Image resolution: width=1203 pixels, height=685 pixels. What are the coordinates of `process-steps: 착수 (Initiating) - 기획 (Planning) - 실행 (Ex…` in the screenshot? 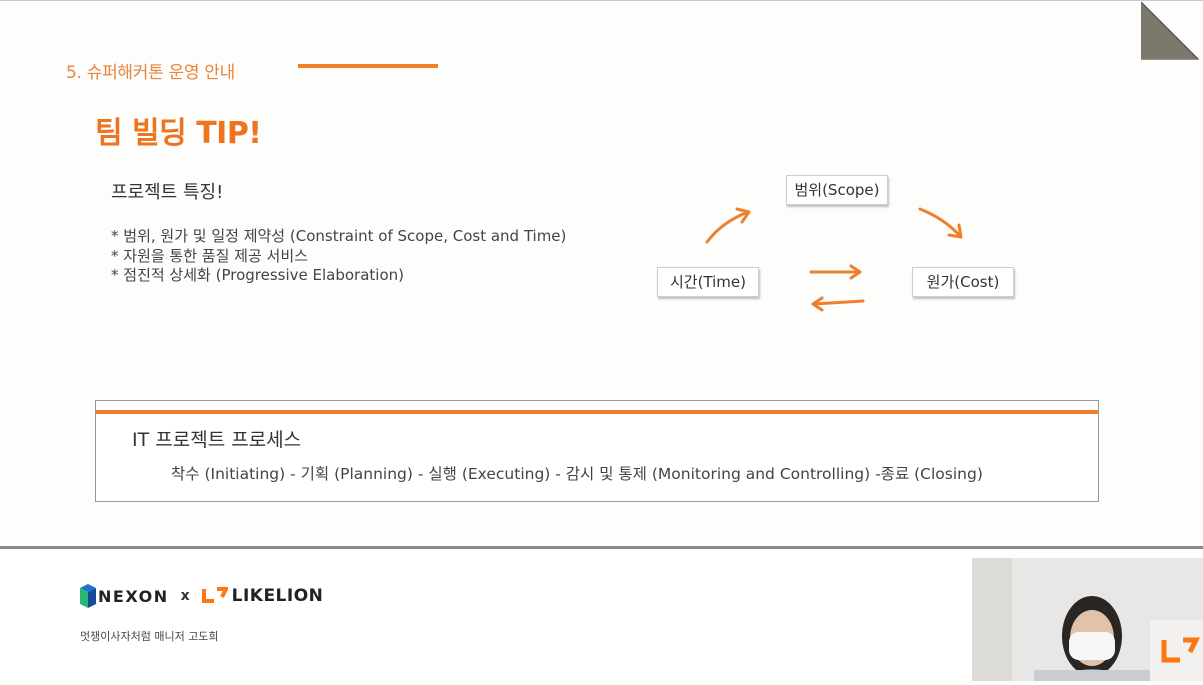 It's located at (577, 474).